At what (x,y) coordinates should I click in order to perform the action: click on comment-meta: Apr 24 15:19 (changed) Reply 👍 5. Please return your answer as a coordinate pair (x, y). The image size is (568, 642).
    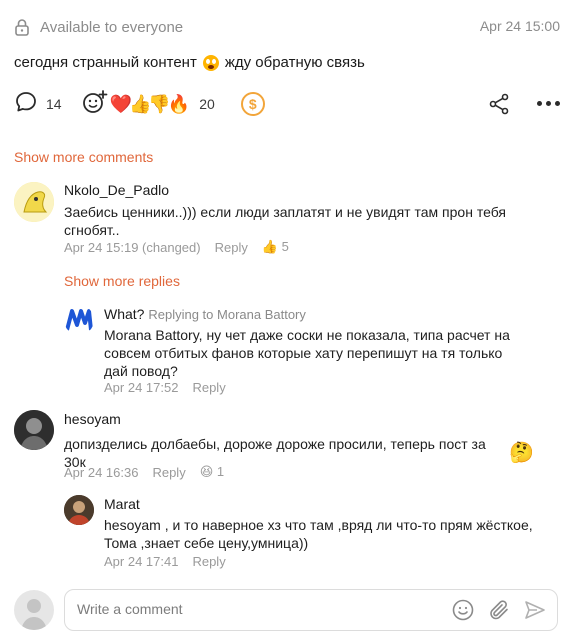
    Looking at the image, I should click on (176, 247).